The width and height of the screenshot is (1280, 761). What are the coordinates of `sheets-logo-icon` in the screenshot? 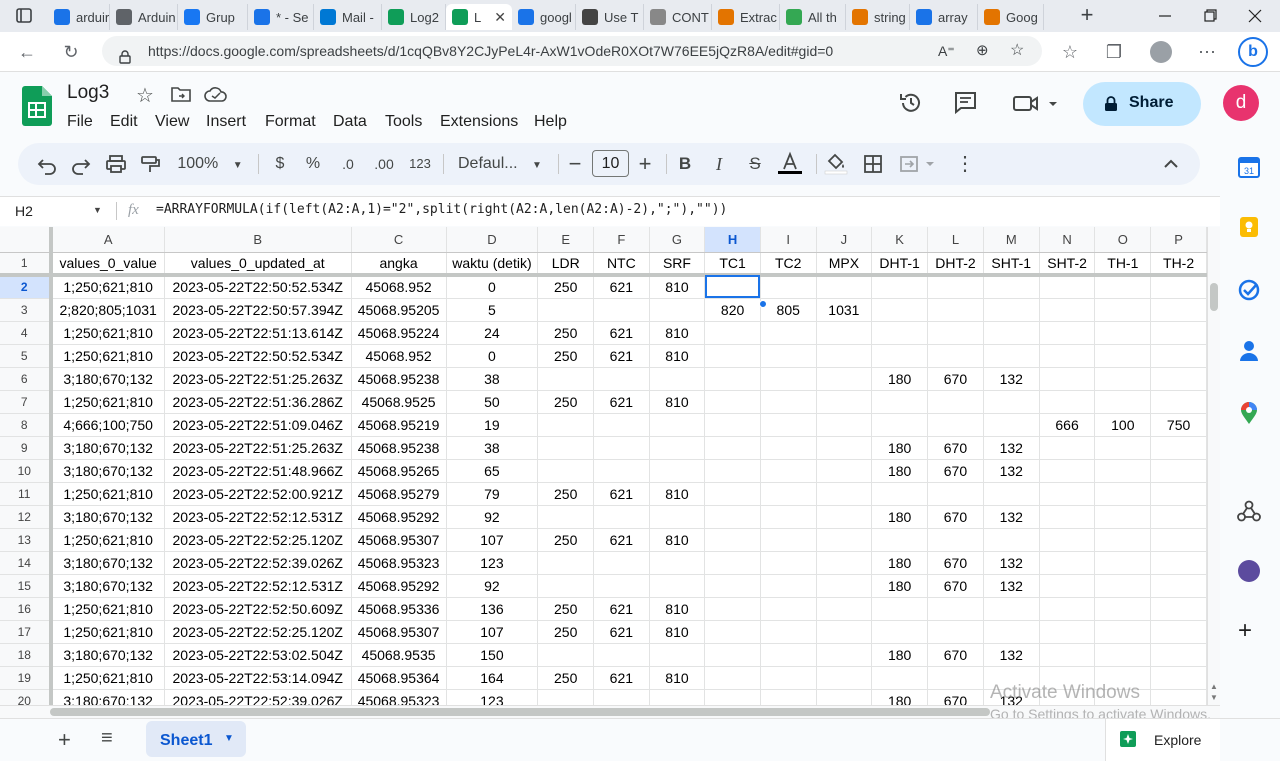 It's located at (37, 106).